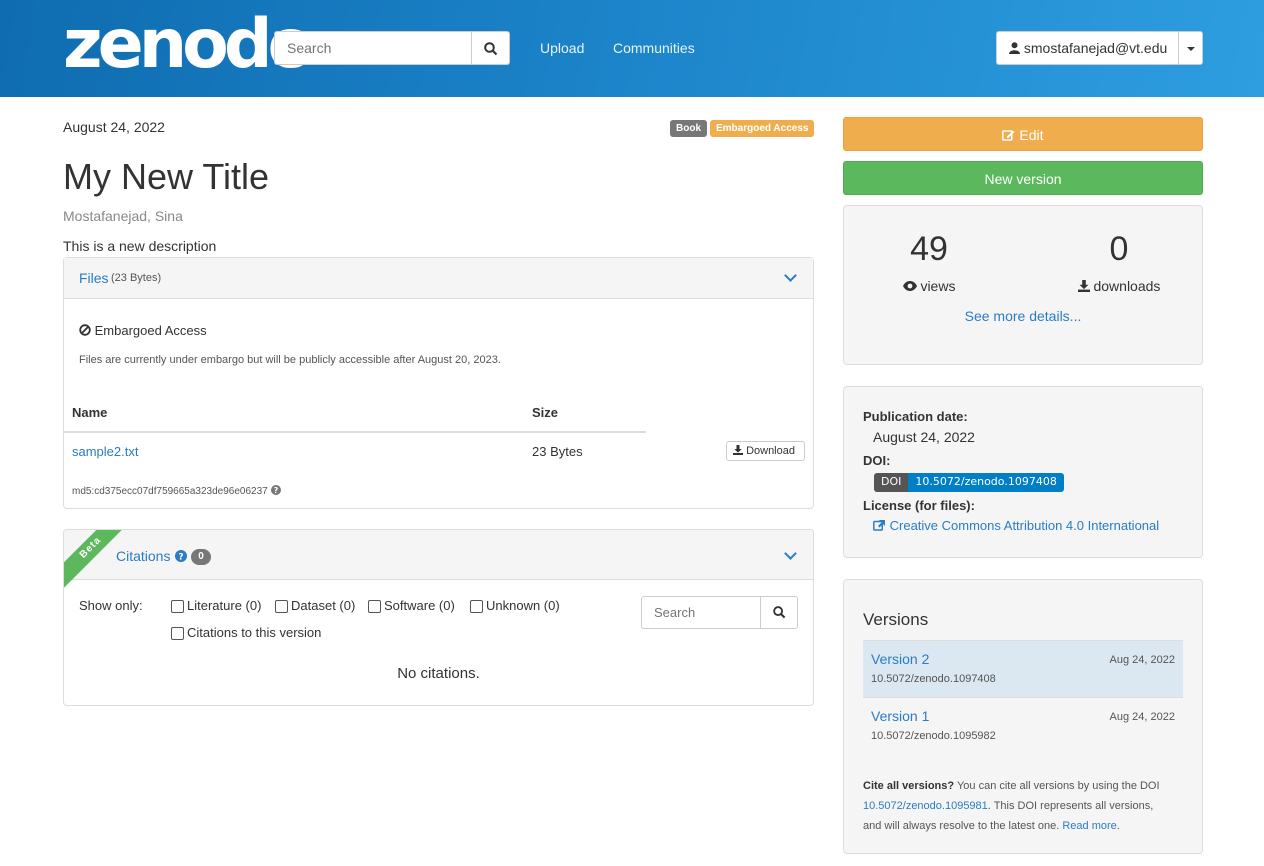 Image resolution: width=1264 pixels, height=866 pixels. What do you see at coordinates (701, 612) in the screenshot?
I see `citations-search-input` at bounding box center [701, 612].